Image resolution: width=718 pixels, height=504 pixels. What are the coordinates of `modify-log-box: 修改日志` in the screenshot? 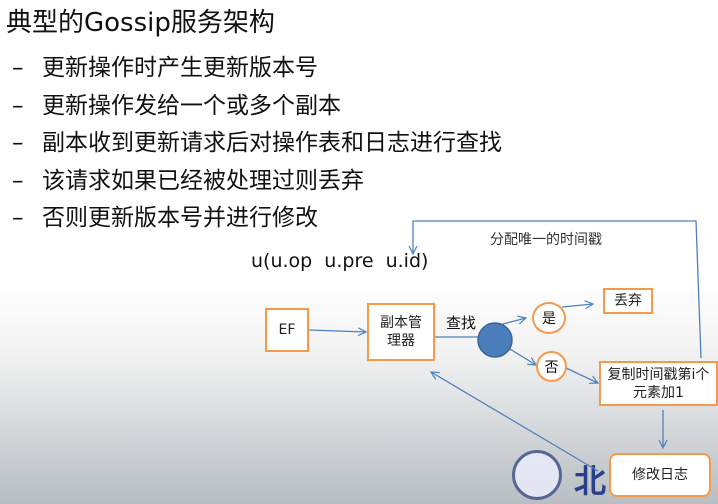 It's located at (660, 475).